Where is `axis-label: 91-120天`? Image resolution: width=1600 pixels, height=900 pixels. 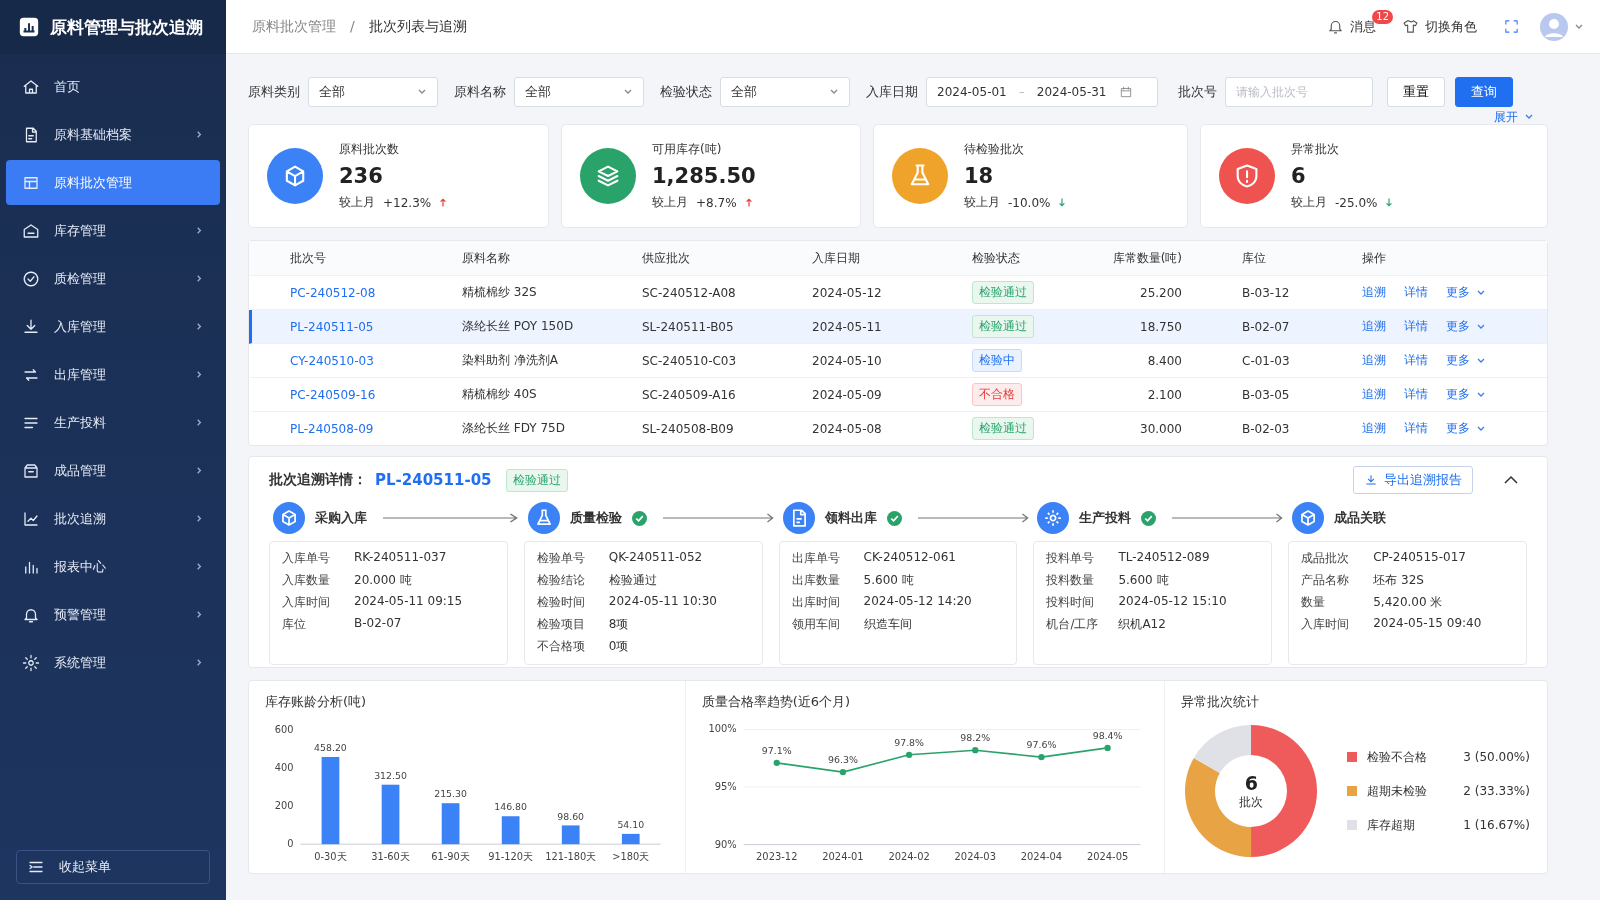
axis-label: 91-120天 is located at coordinates (511, 856).